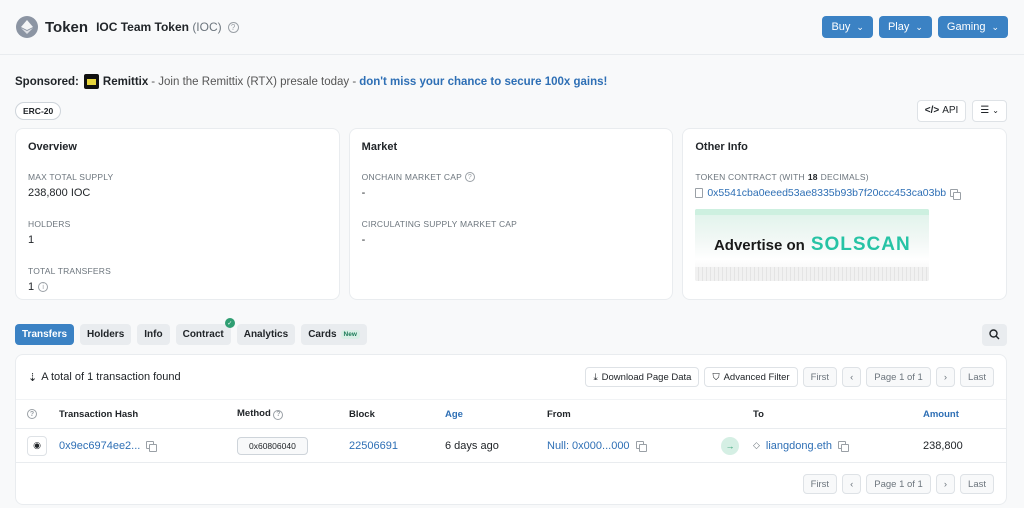  What do you see at coordinates (52, 147) in the screenshot?
I see `overview-title: Overview` at bounding box center [52, 147].